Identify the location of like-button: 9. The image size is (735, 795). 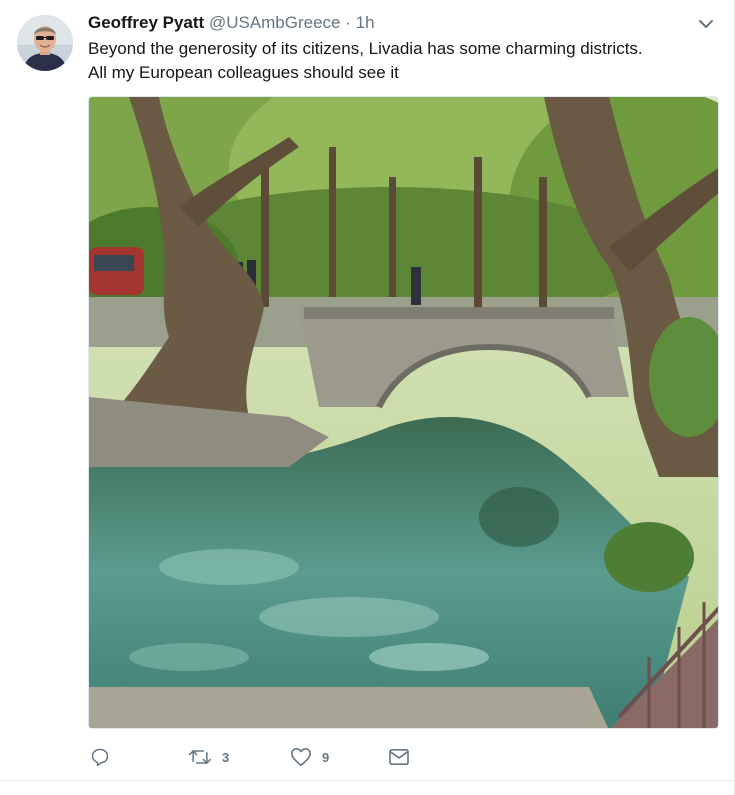
(309, 757).